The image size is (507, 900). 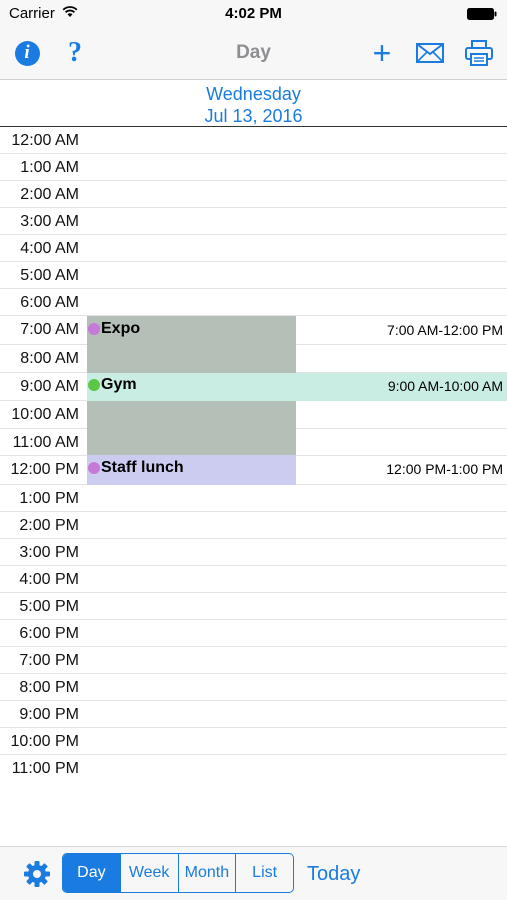 What do you see at coordinates (253, 633) in the screenshot?
I see `hour-row: 6:00 PM` at bounding box center [253, 633].